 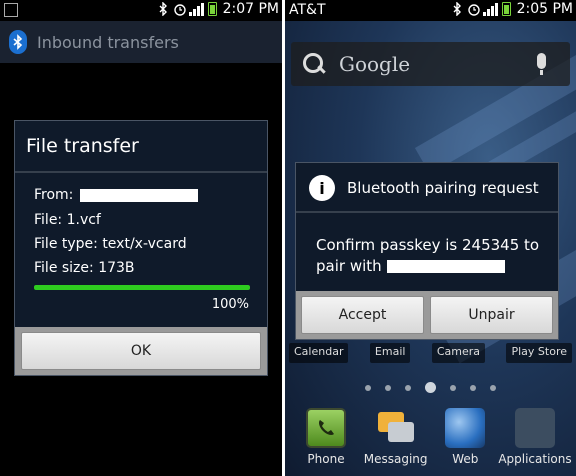 I want to click on calendar-shortcut: Calendar, so click(x=319, y=353).